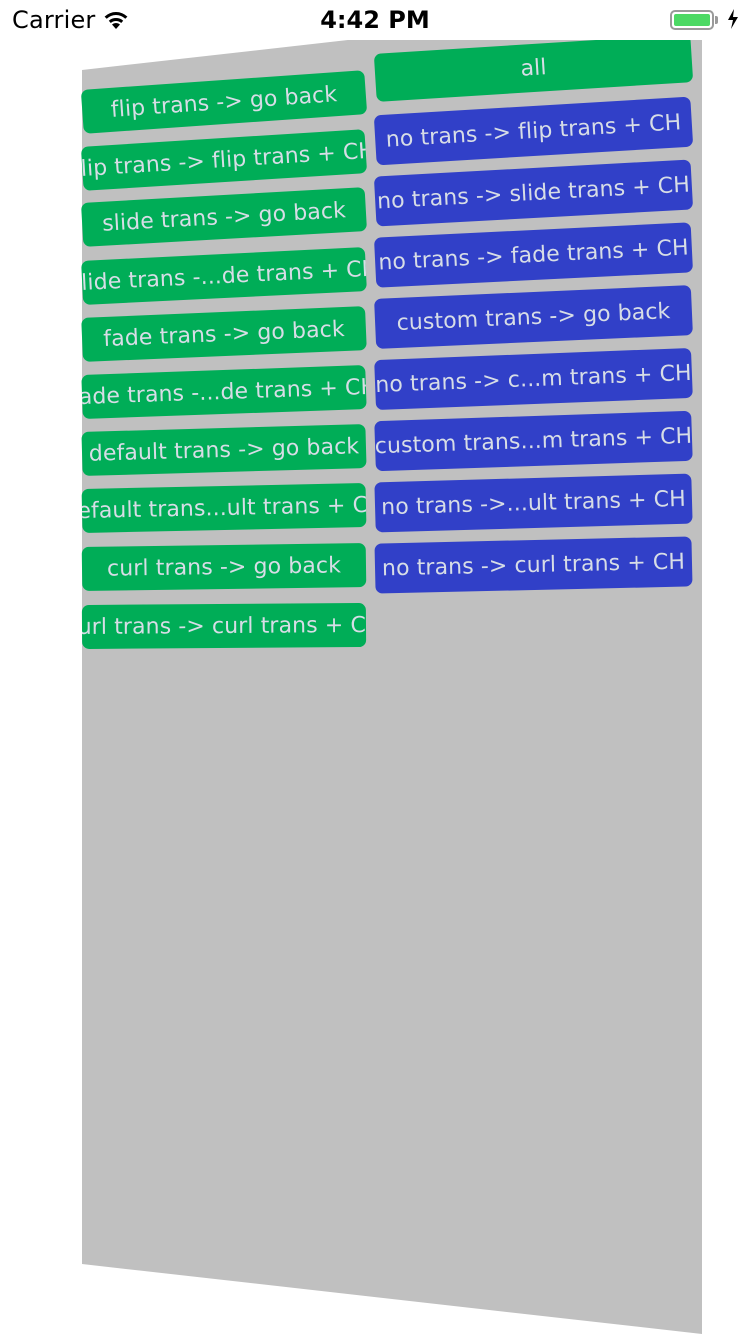  Describe the element at coordinates (224, 276) in the screenshot. I see `button-slide-trans-de-trans-ch: slide trans -...de trans + CH` at that location.